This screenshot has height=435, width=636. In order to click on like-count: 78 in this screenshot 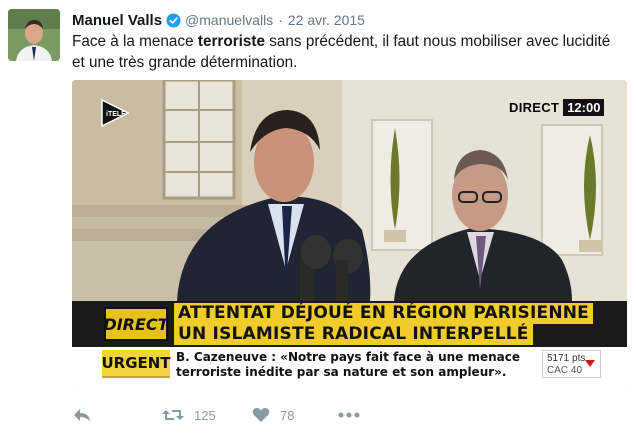, I will do `click(287, 415)`.